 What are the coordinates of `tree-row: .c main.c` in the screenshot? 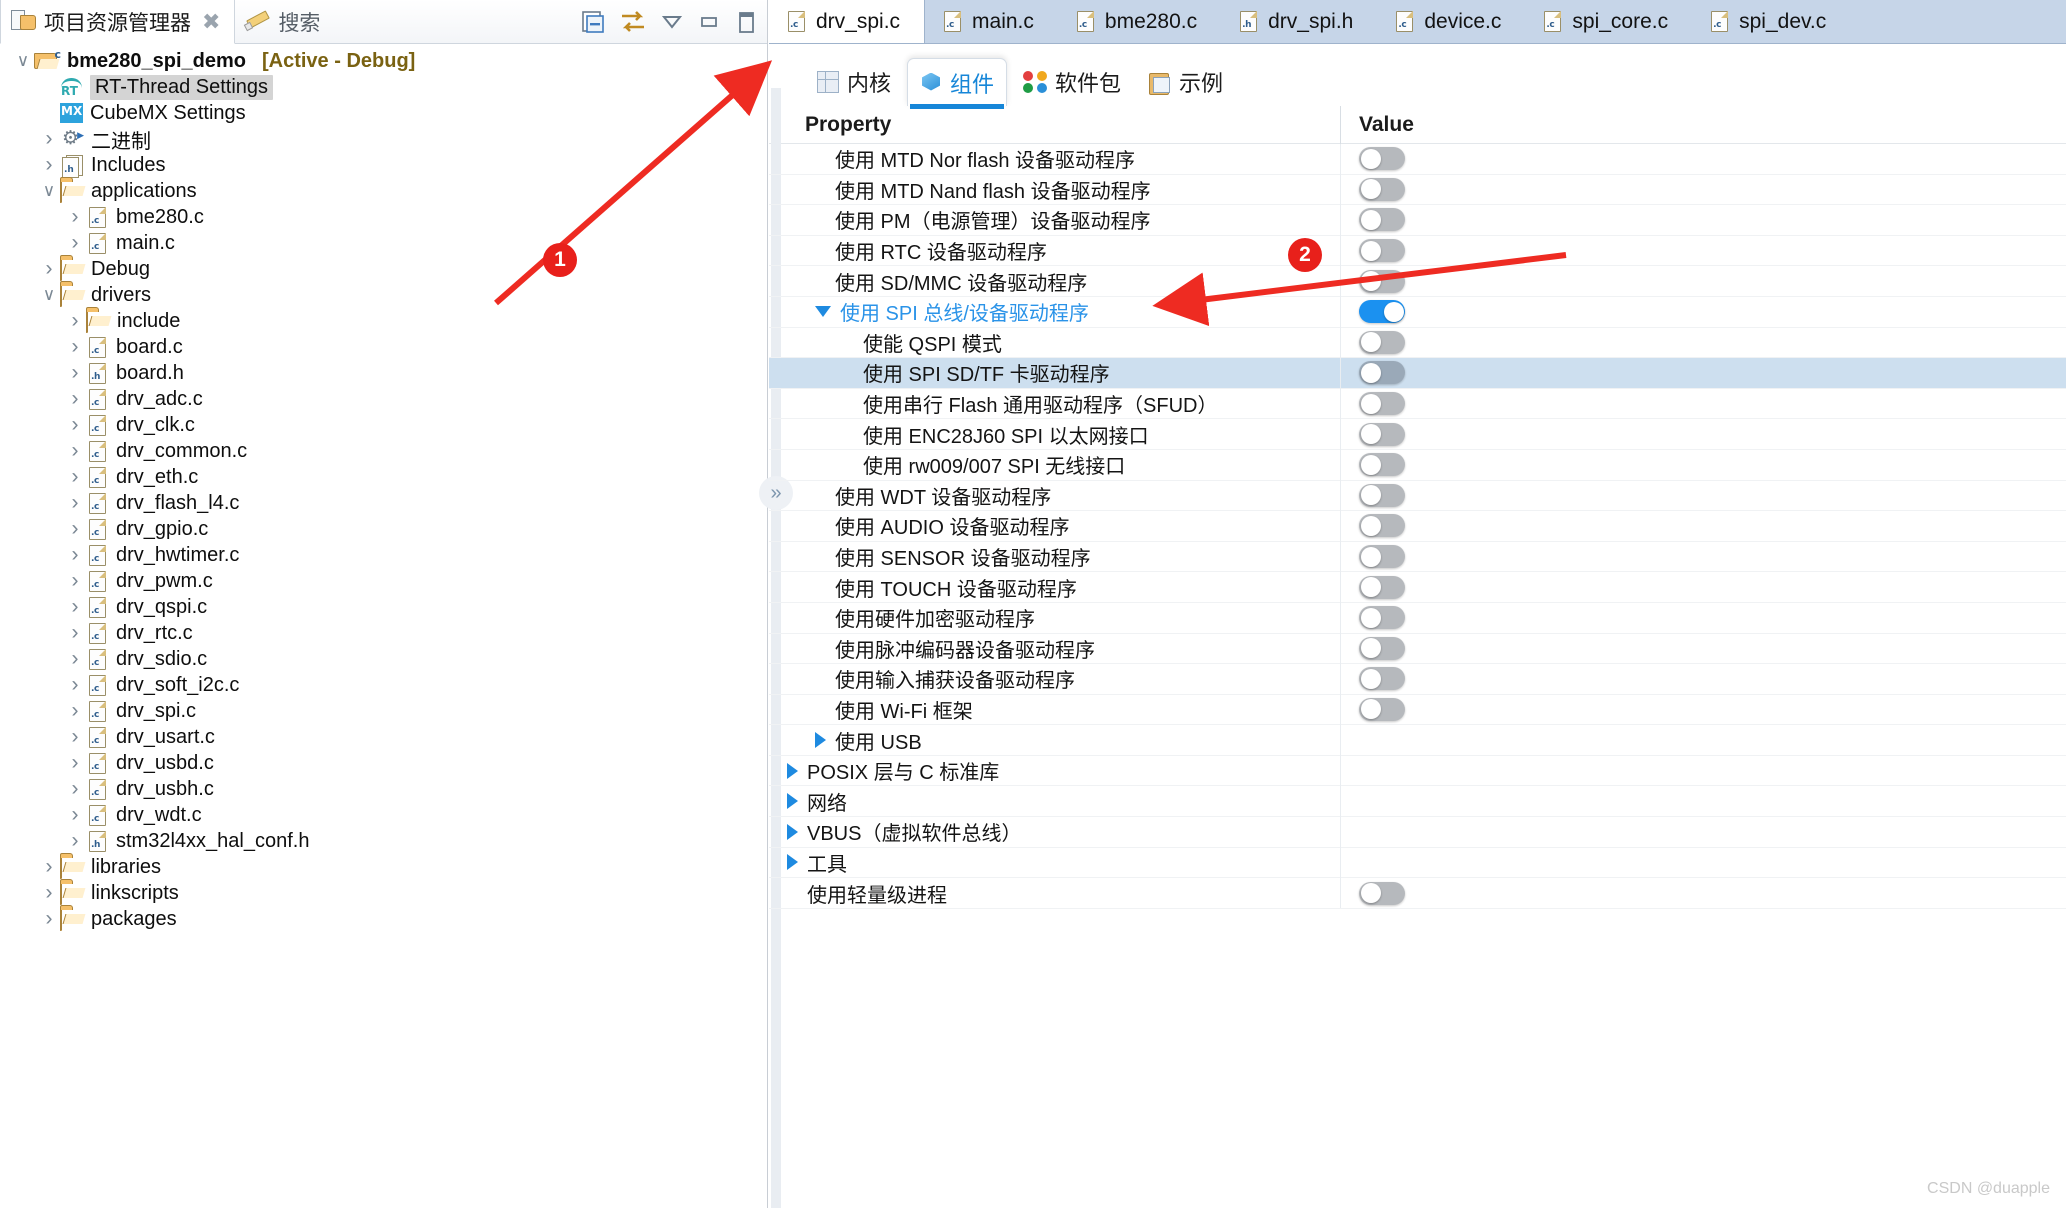 It's located at (383, 243).